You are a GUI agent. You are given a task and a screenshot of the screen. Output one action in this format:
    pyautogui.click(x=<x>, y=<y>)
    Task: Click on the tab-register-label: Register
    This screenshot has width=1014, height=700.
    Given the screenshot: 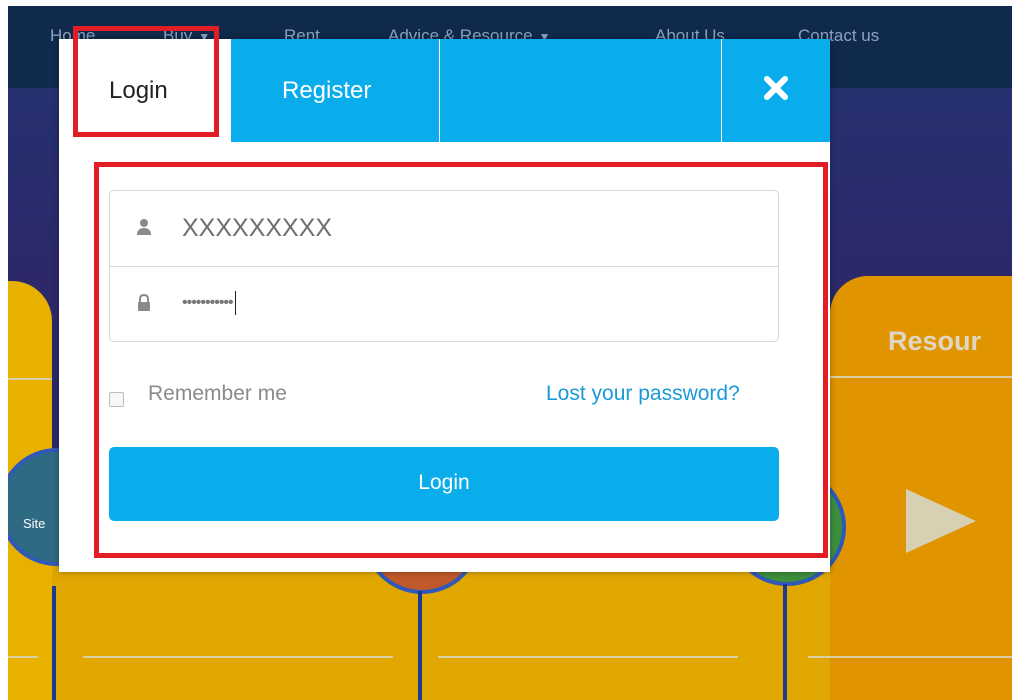 What is the action you would take?
    pyautogui.click(x=327, y=90)
    